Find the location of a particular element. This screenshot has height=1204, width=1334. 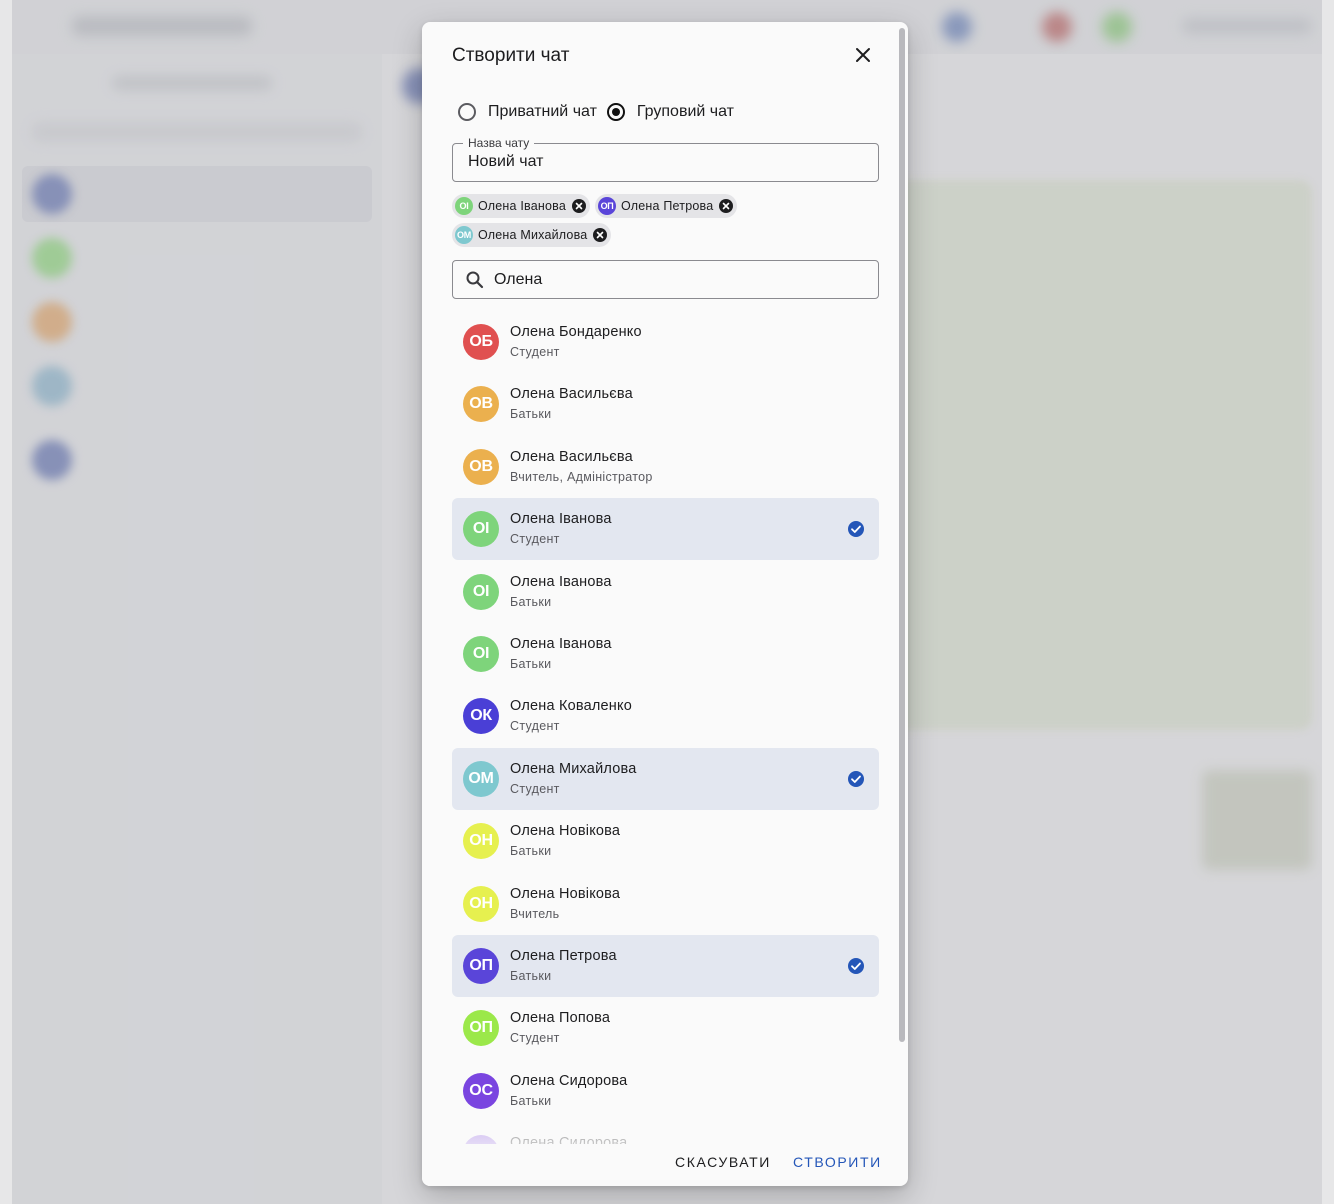

private-chat-radio: Приватний чат is located at coordinates (527, 112).